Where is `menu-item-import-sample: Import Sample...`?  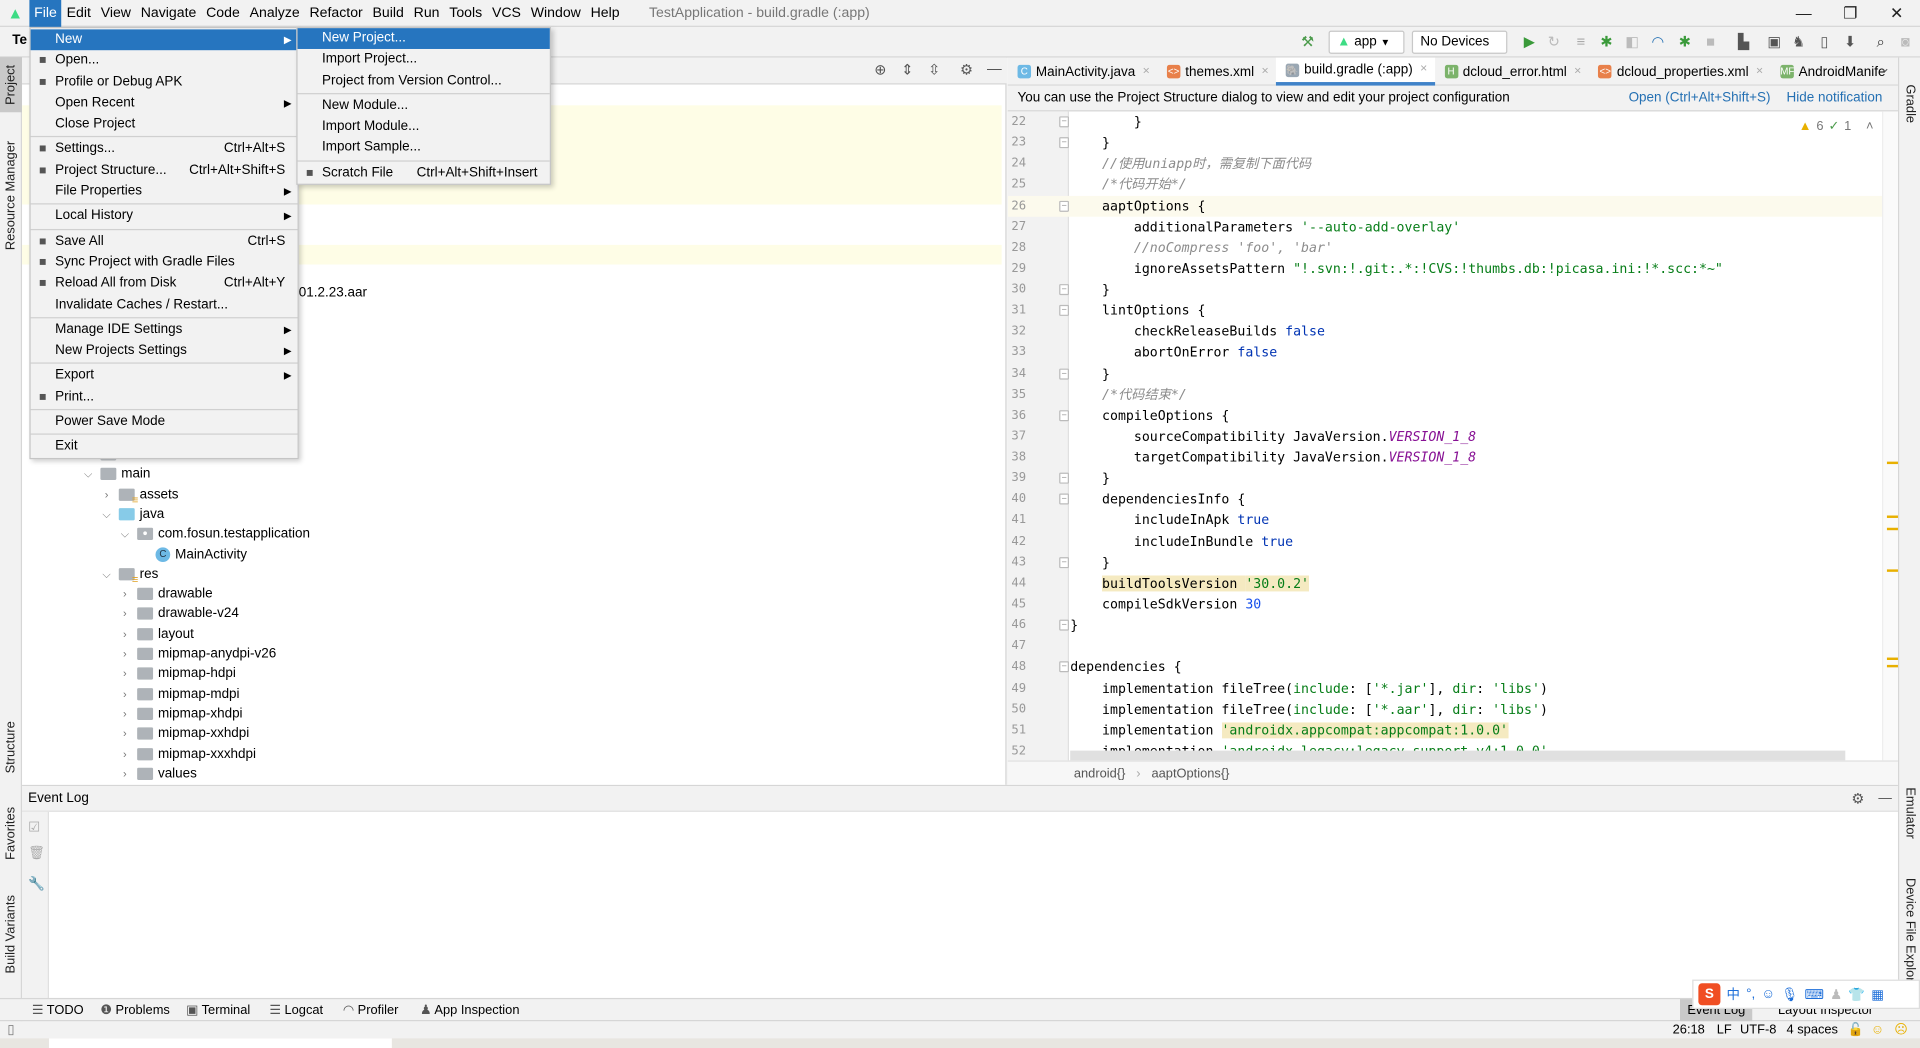
menu-item-import-sample: Import Sample... is located at coordinates (424, 148).